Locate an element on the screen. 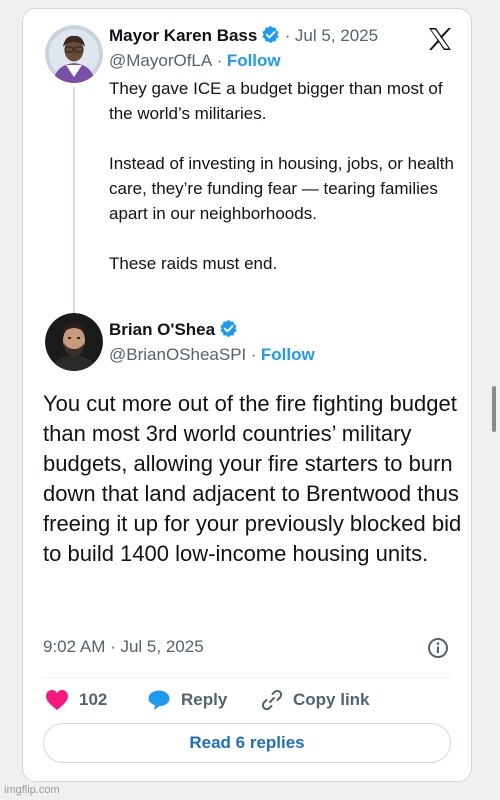 This screenshot has width=500, height=800. author-handle: @MayorOfLA is located at coordinates (160, 60).